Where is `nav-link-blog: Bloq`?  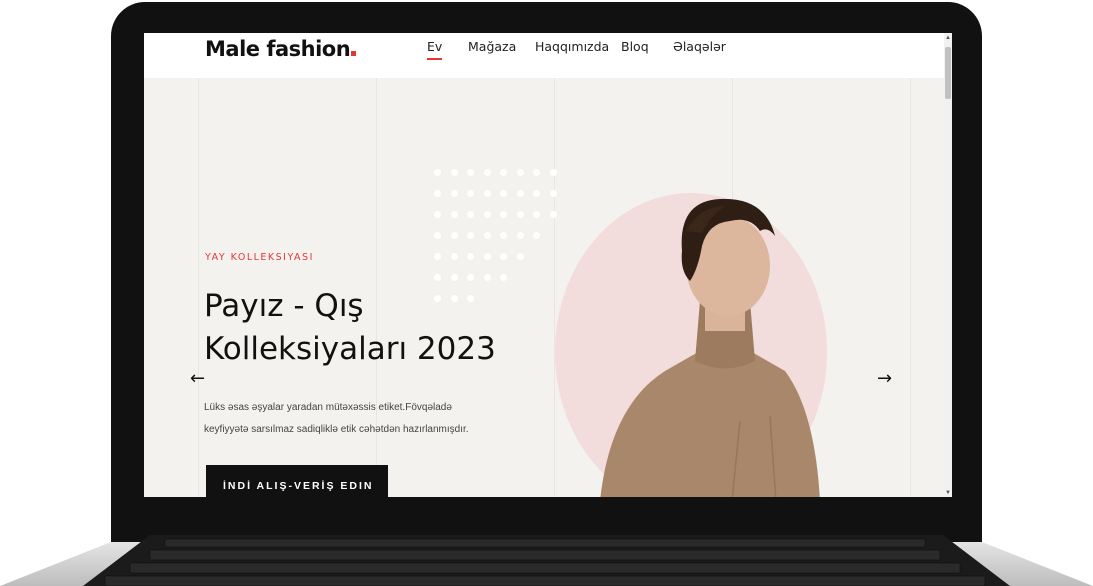
nav-link-blog: Bloq is located at coordinates (635, 46).